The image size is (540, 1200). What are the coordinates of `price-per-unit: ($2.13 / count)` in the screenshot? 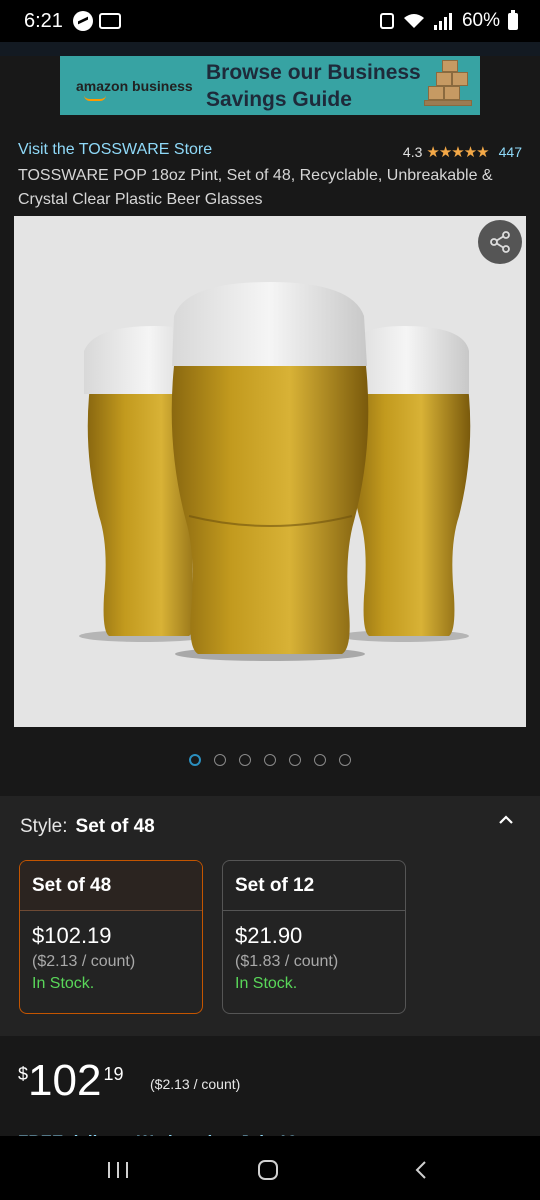 It's located at (195, 1084).